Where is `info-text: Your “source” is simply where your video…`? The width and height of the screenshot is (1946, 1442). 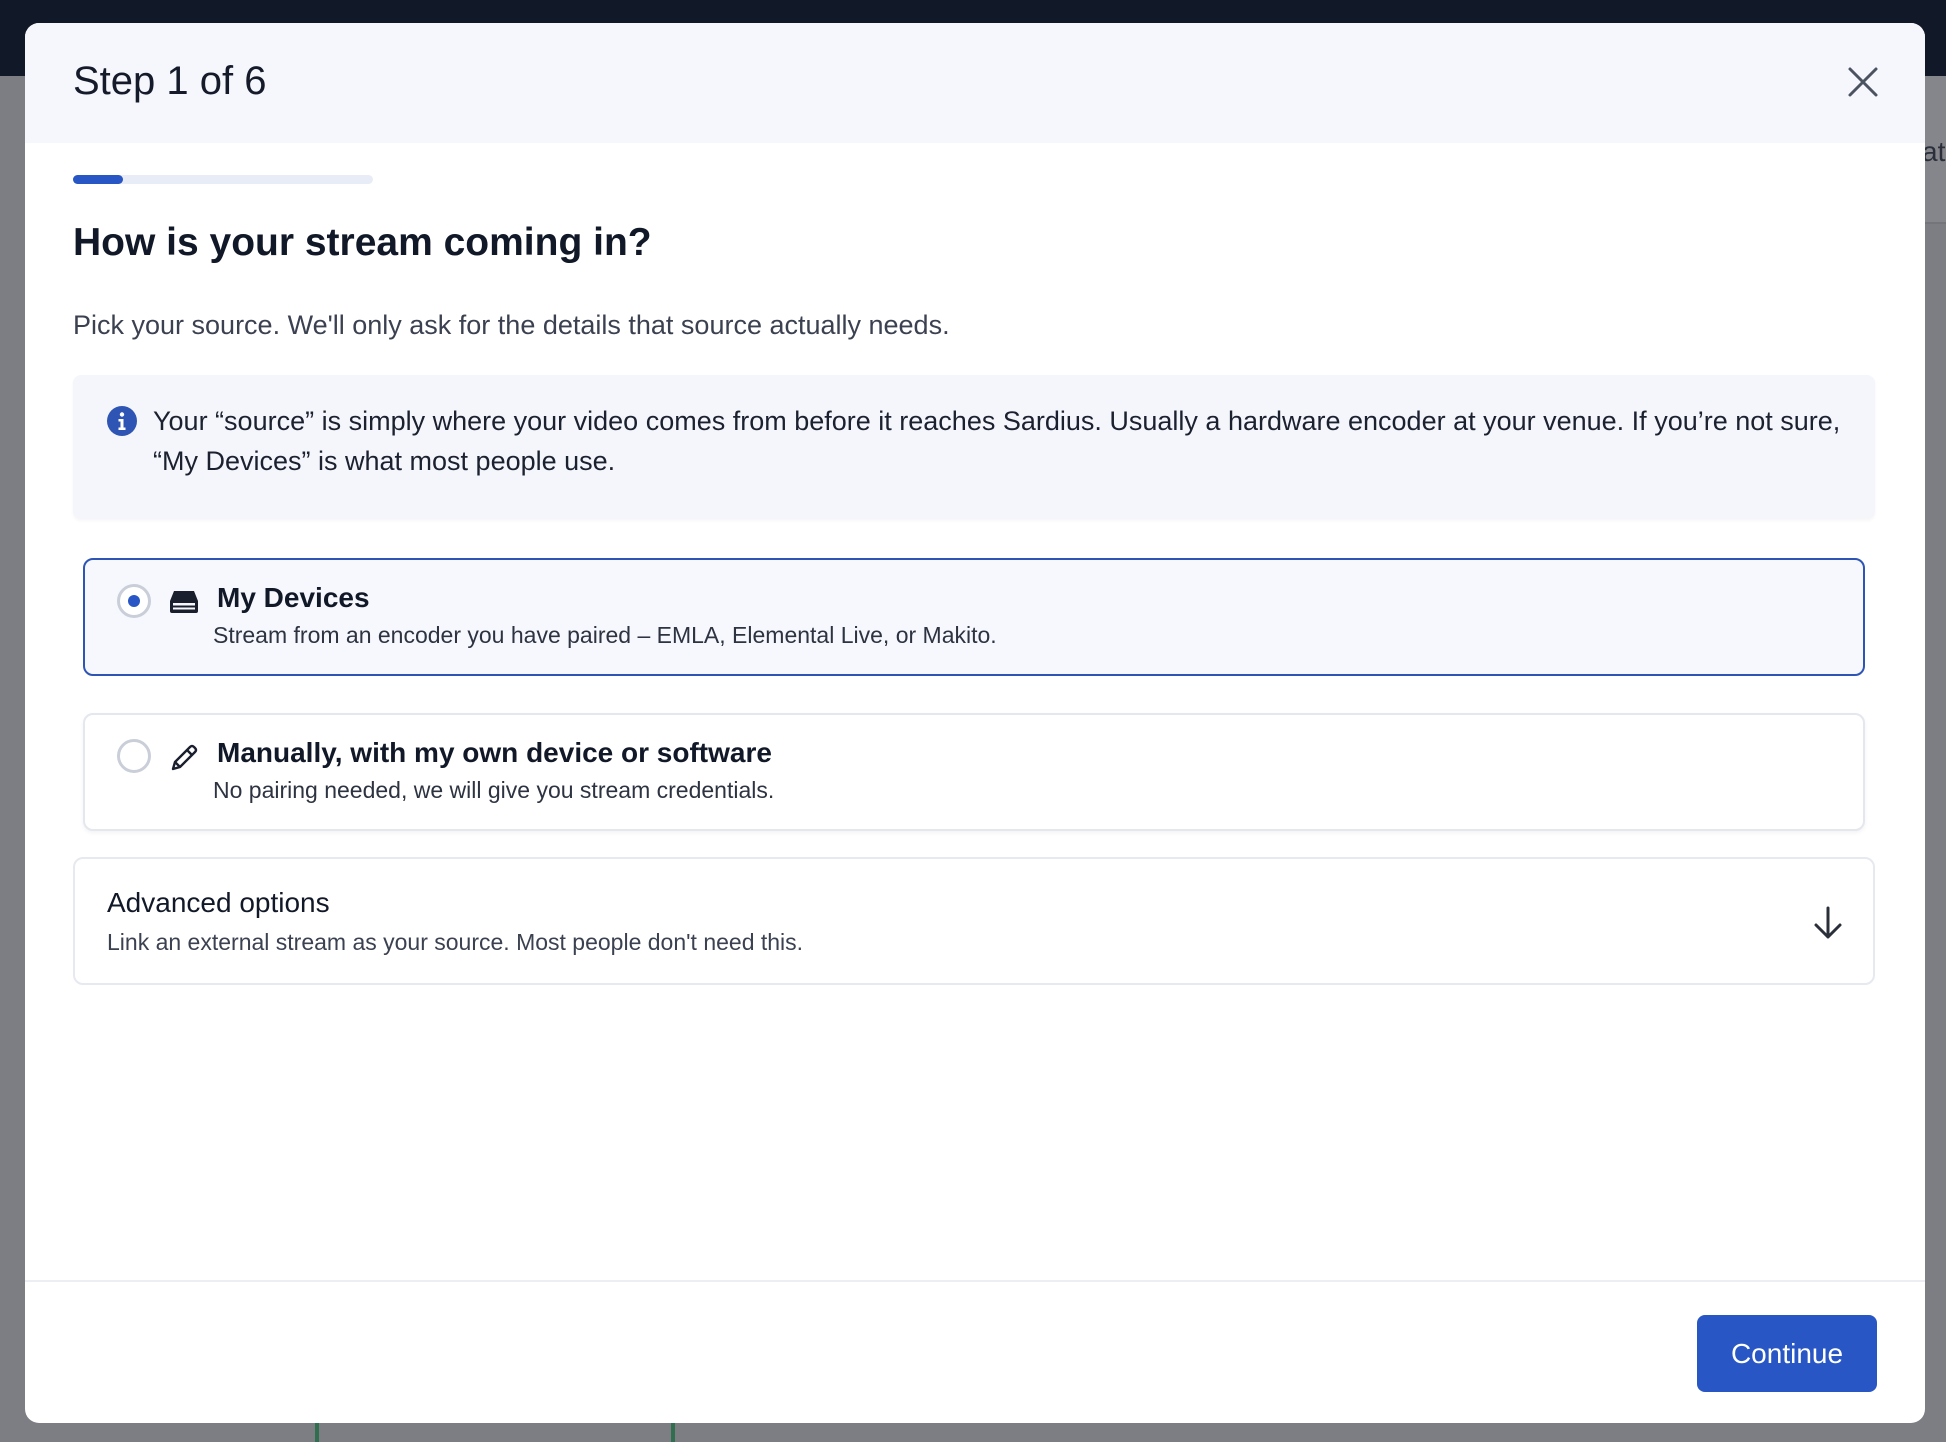 info-text: Your “source” is simply where your video… is located at coordinates (997, 441).